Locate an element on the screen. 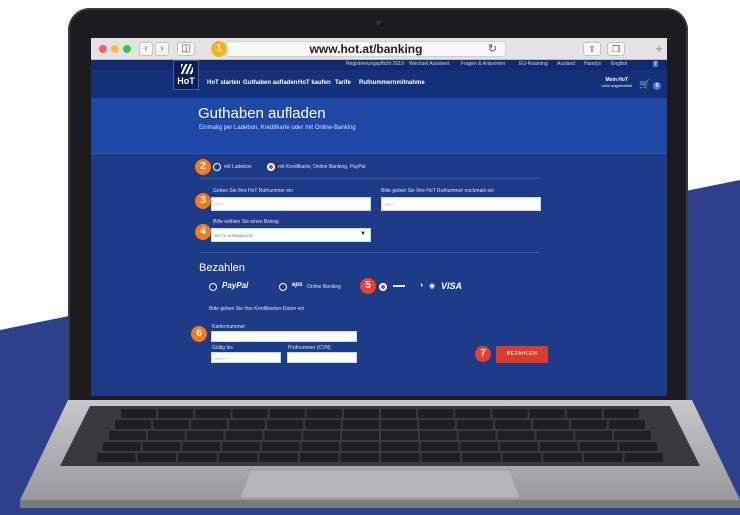 This screenshot has height=515, width=740. page-title: Guthaben aufladen is located at coordinates (262, 113).